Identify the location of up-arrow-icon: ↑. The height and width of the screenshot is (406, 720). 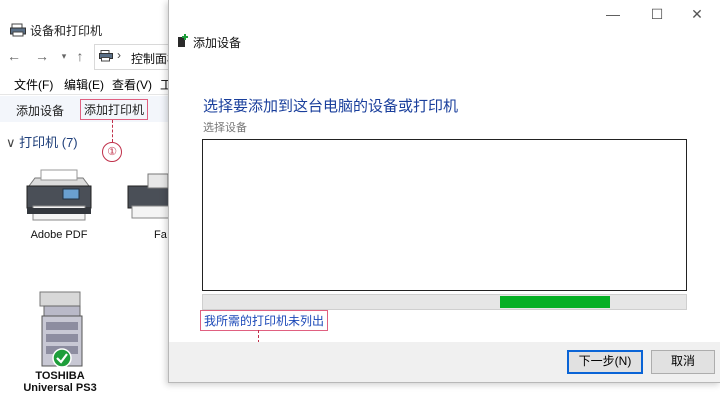
(80, 56).